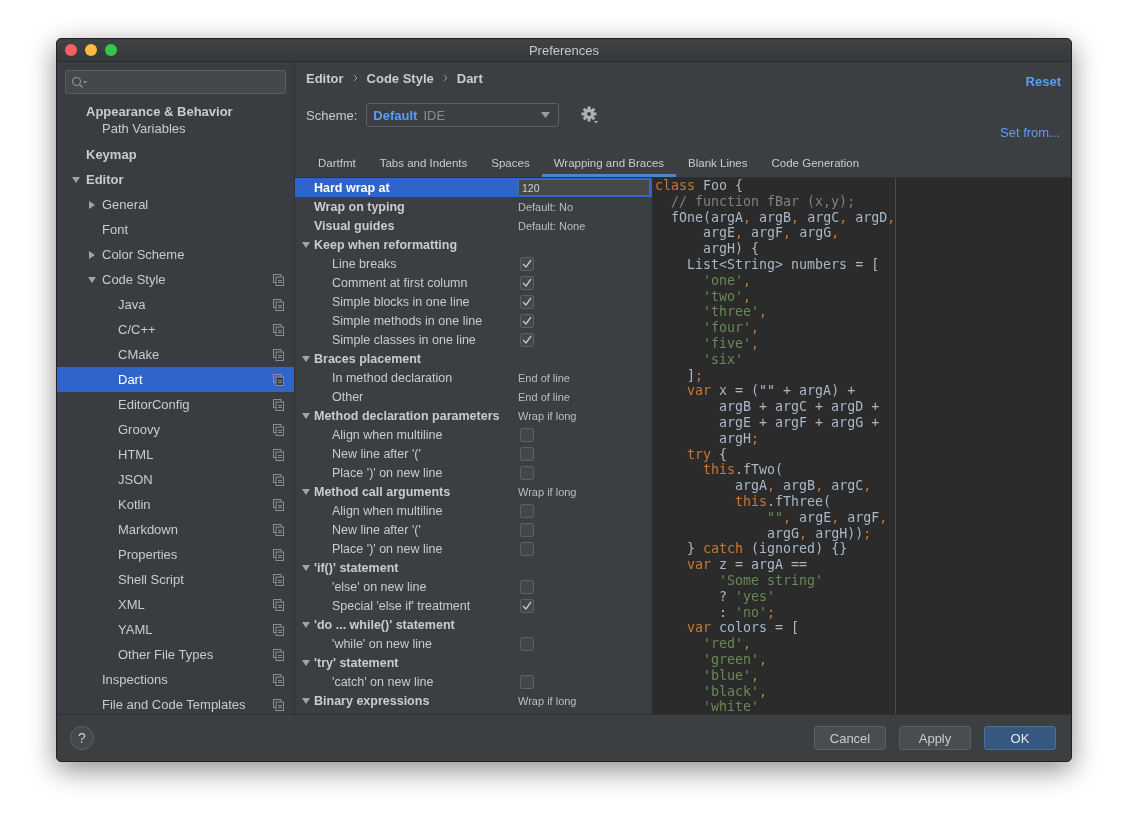  Describe the element at coordinates (325, 78) in the screenshot. I see `breadcrumb-item: Editor` at that location.